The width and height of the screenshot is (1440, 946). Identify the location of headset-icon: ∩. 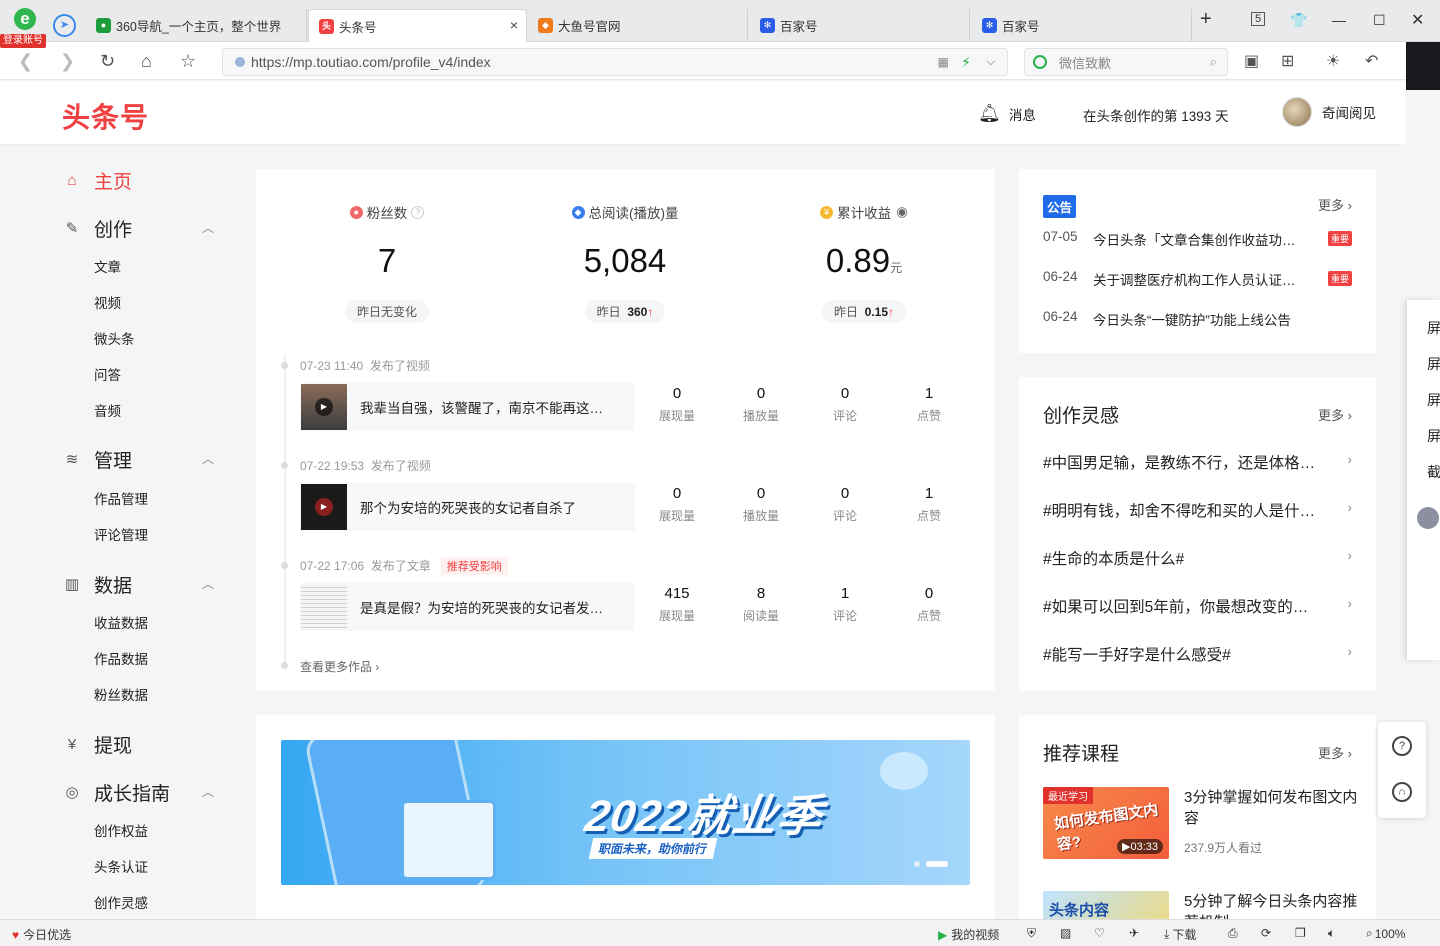
(1402, 792).